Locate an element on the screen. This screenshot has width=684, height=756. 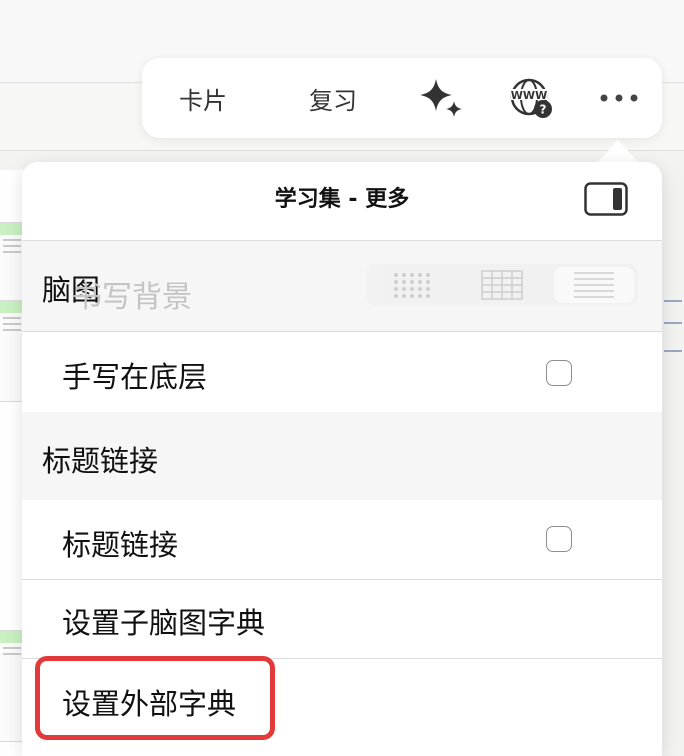
panel-header: 学习集 - 更多 is located at coordinates (342, 201).